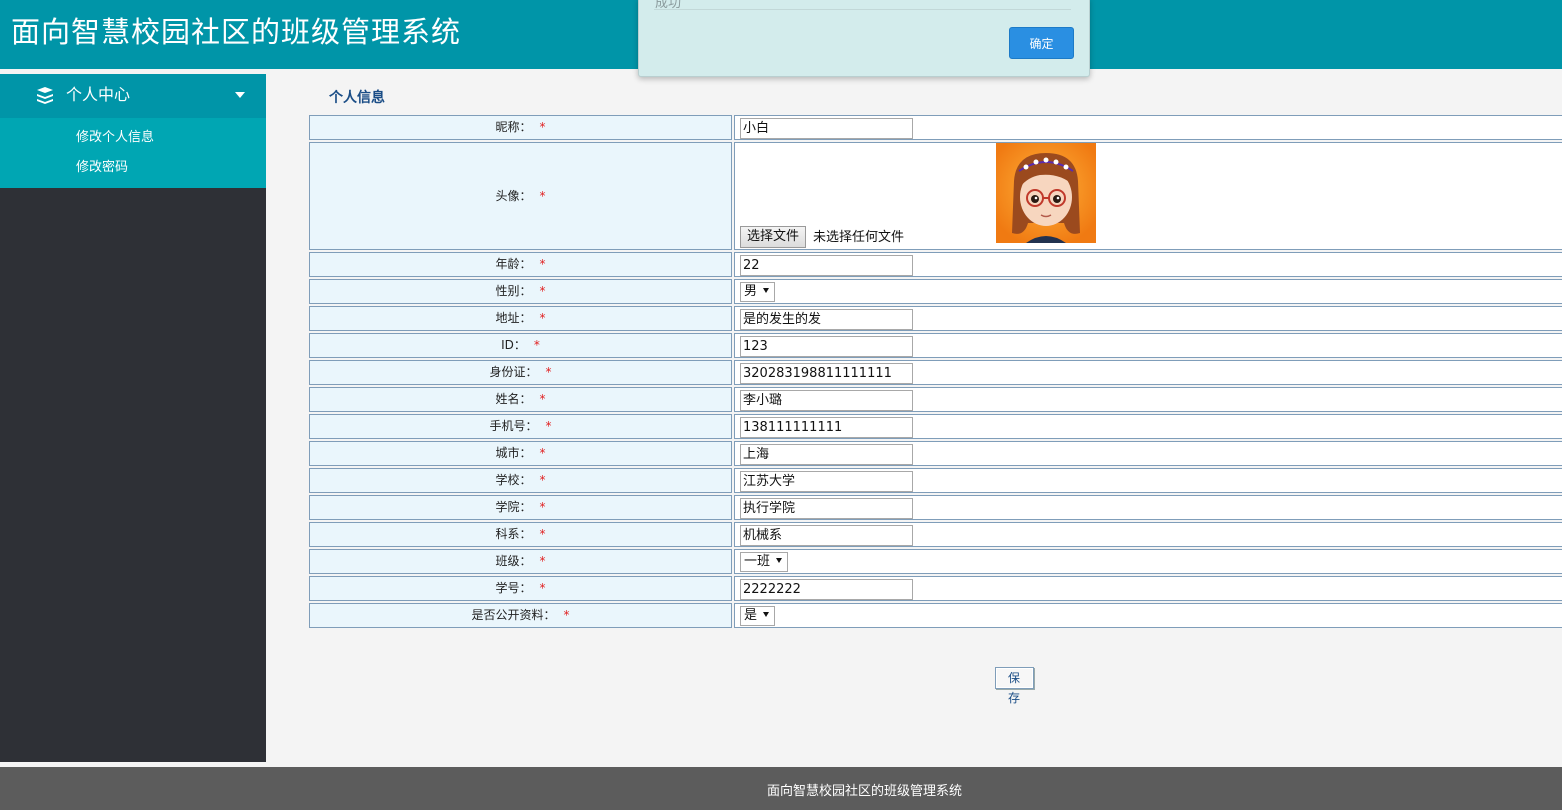  I want to click on avatar-image, so click(1046, 193).